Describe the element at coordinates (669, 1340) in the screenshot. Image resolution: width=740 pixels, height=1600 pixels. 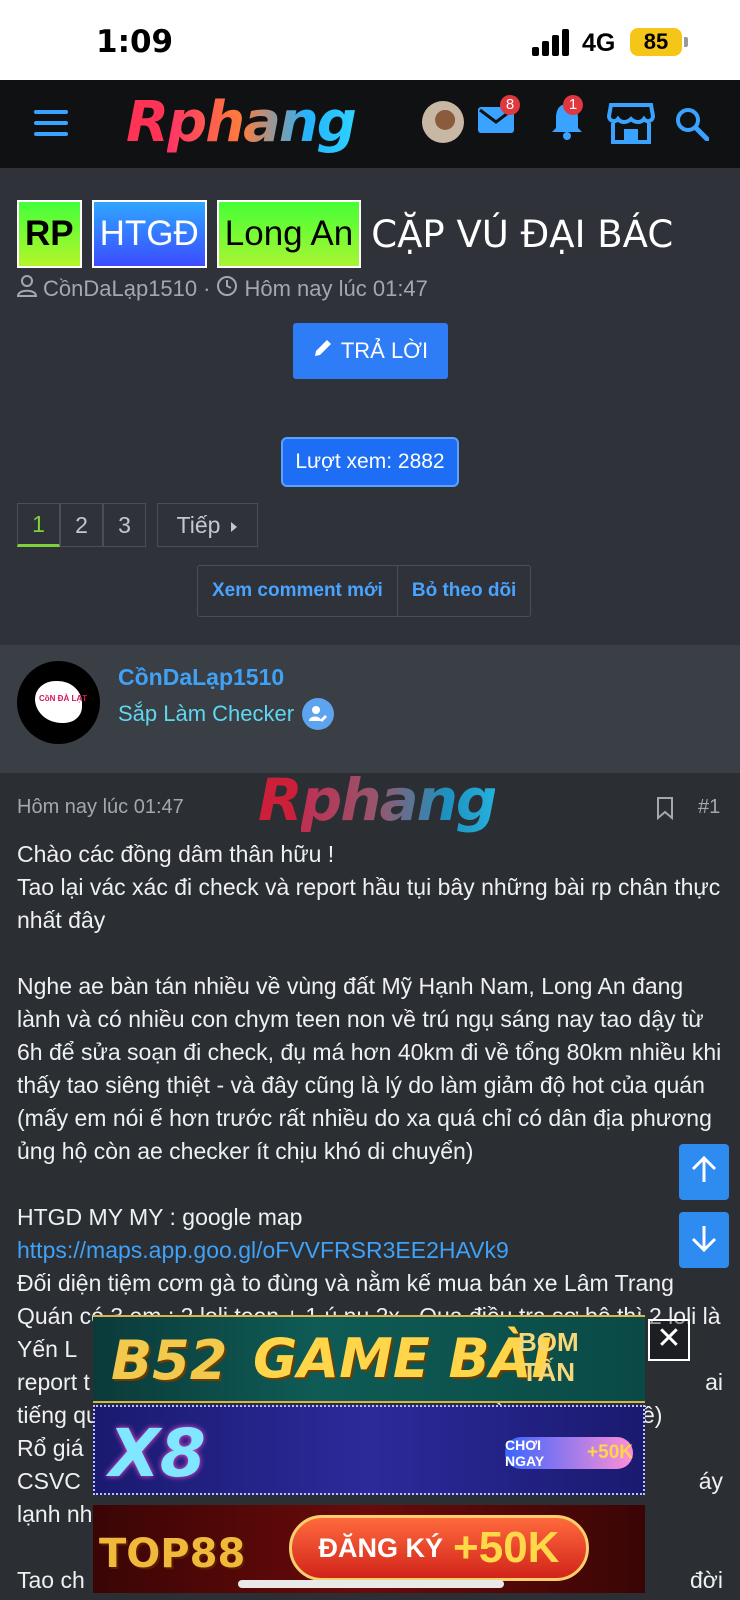
I see `close-ad-button: ✕` at that location.